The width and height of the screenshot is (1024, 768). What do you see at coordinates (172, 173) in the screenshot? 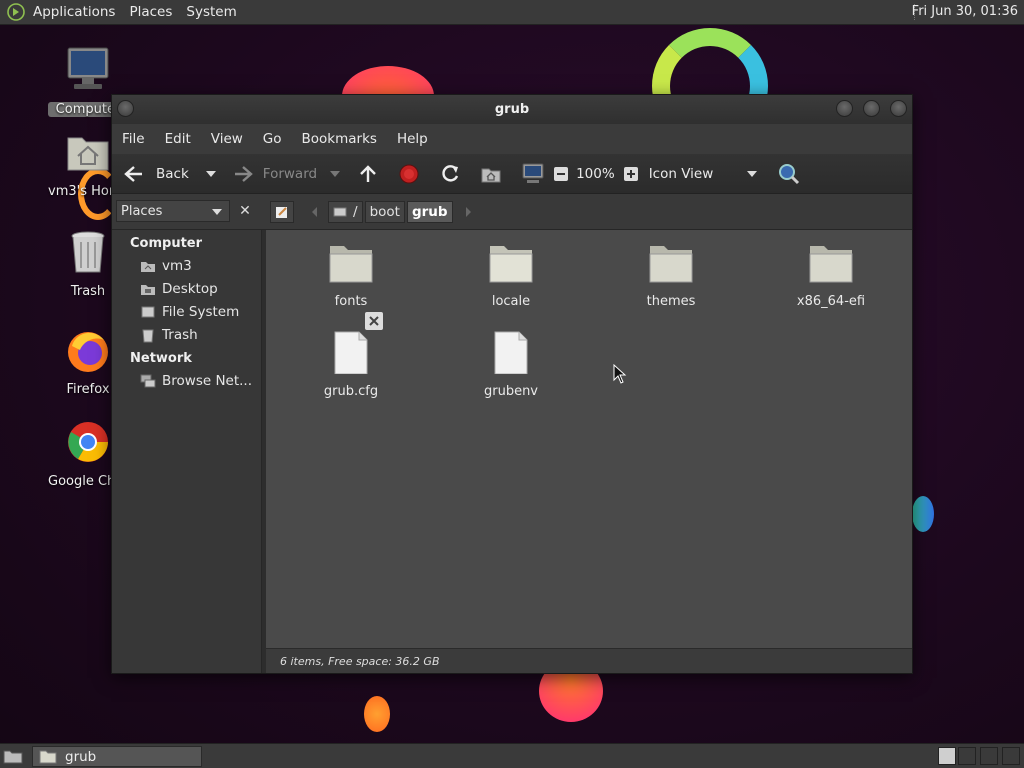
I see `back-label: Back` at bounding box center [172, 173].